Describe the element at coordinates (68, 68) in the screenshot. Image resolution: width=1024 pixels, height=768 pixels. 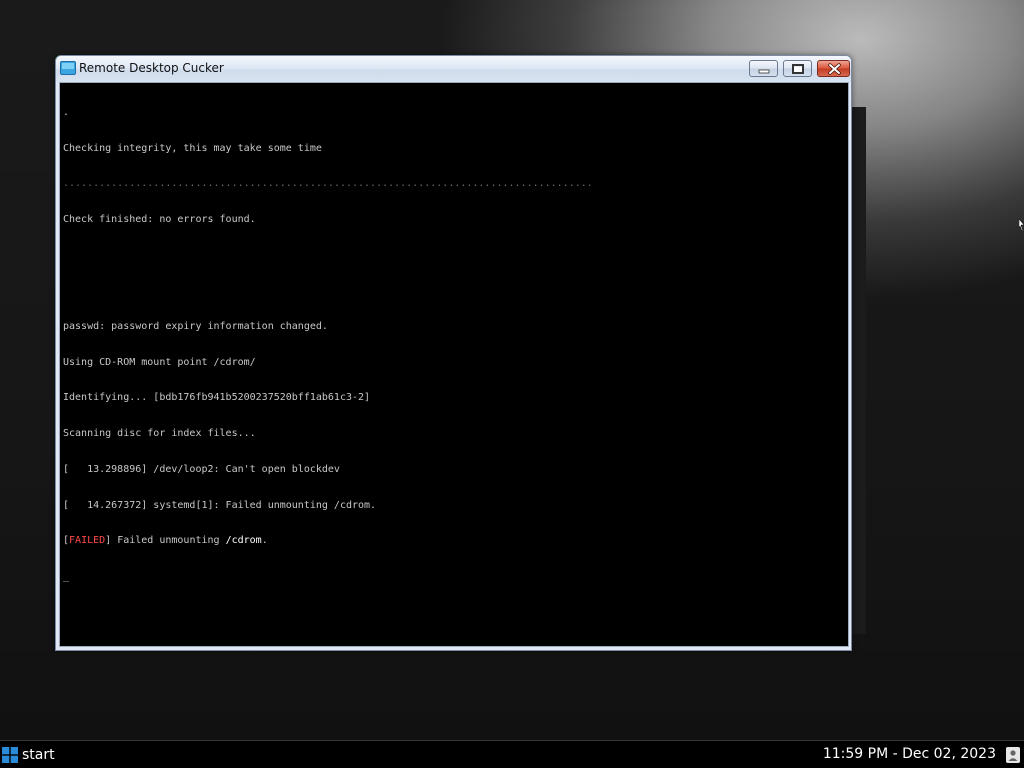
I see `remote-desktop-icon` at that location.